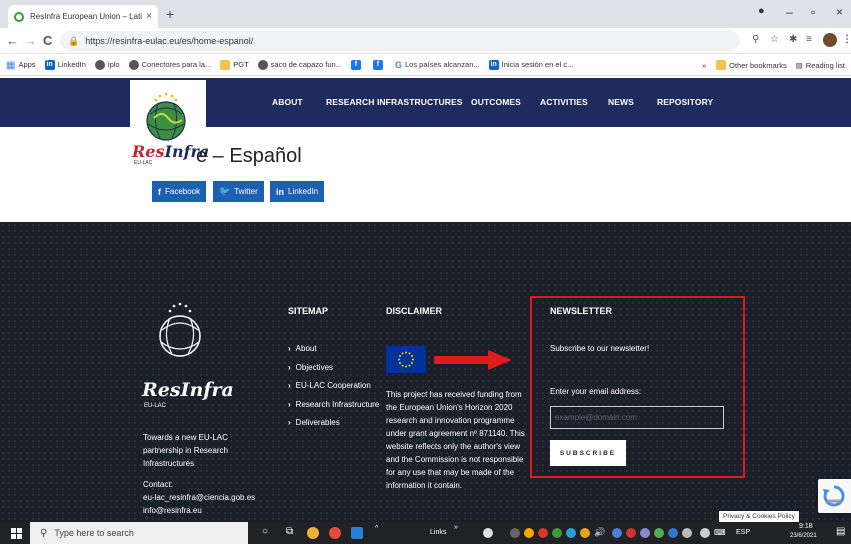 The height and width of the screenshot is (544, 851). What do you see at coordinates (74, 40) in the screenshot?
I see `lock-icon: 🔒` at bounding box center [74, 40].